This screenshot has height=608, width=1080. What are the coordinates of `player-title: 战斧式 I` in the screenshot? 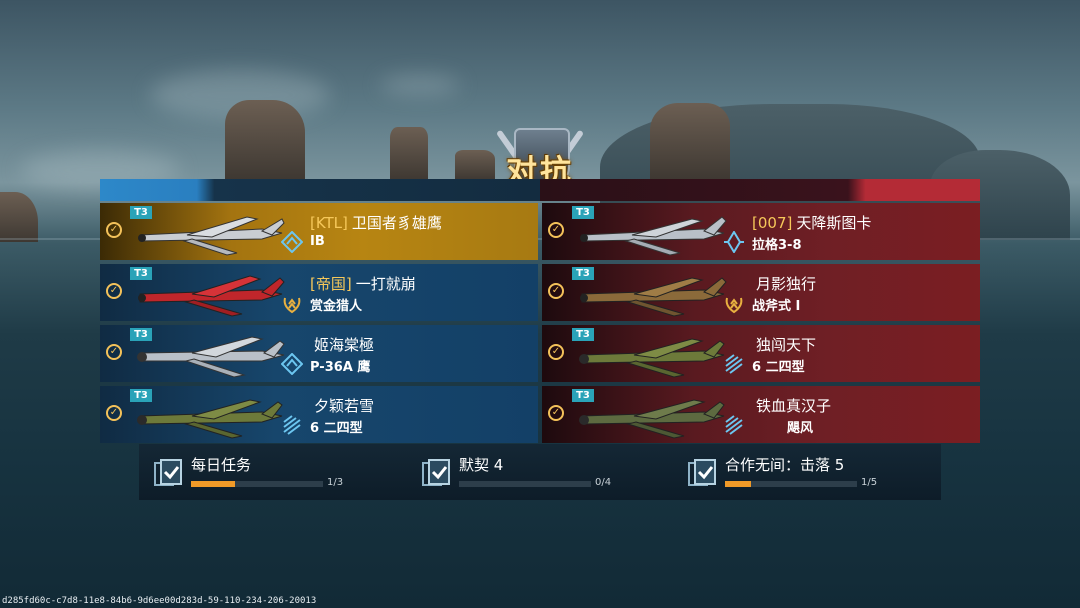 It's located at (776, 306).